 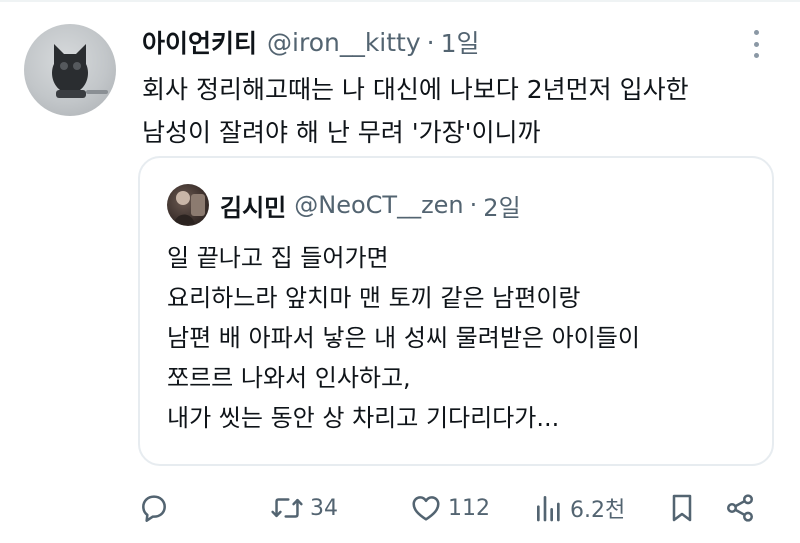 I want to click on reply-icon, so click(x=154, y=508).